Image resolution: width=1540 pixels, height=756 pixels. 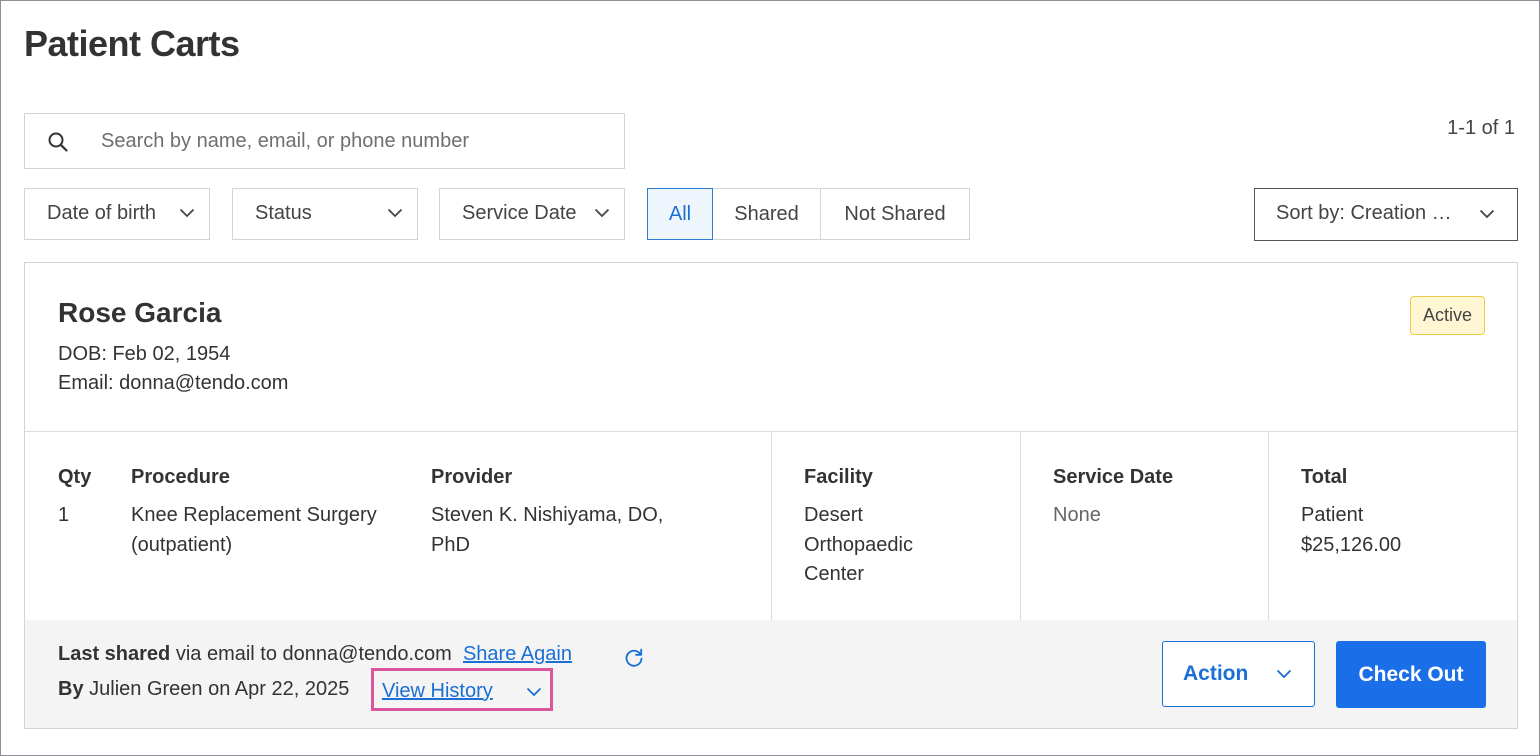 What do you see at coordinates (283, 213) in the screenshot?
I see `status-filter-label: Status` at bounding box center [283, 213].